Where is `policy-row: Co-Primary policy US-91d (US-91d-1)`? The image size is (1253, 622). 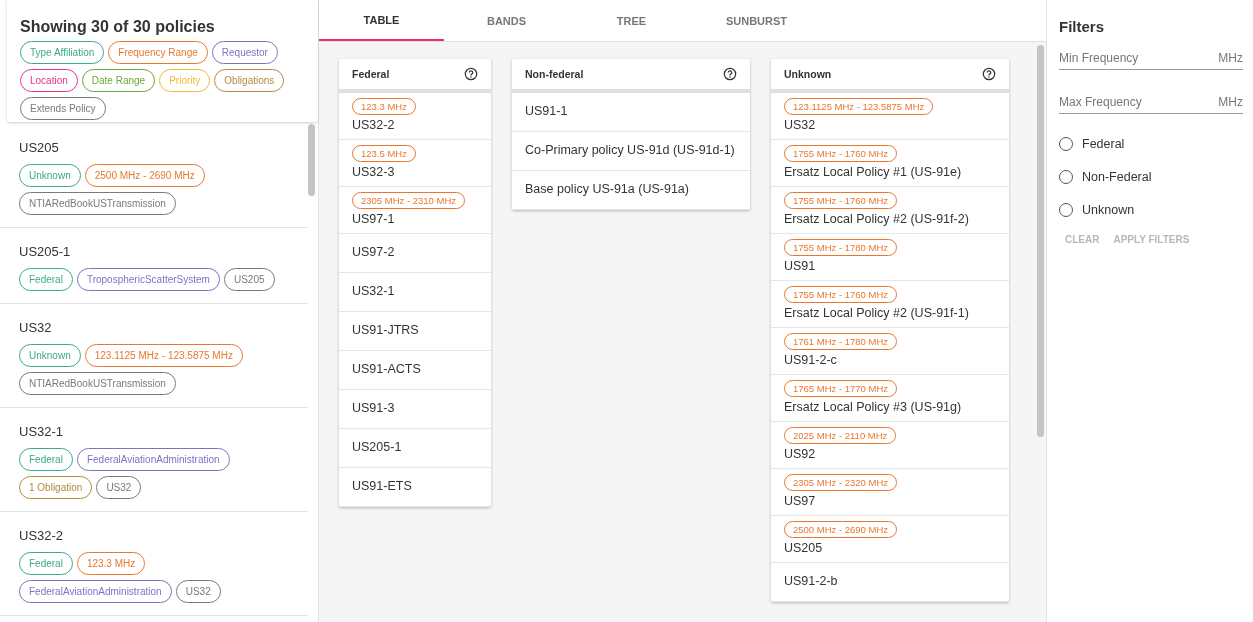 policy-row: Co-Primary policy US-91d (US-91d-1) is located at coordinates (631, 151).